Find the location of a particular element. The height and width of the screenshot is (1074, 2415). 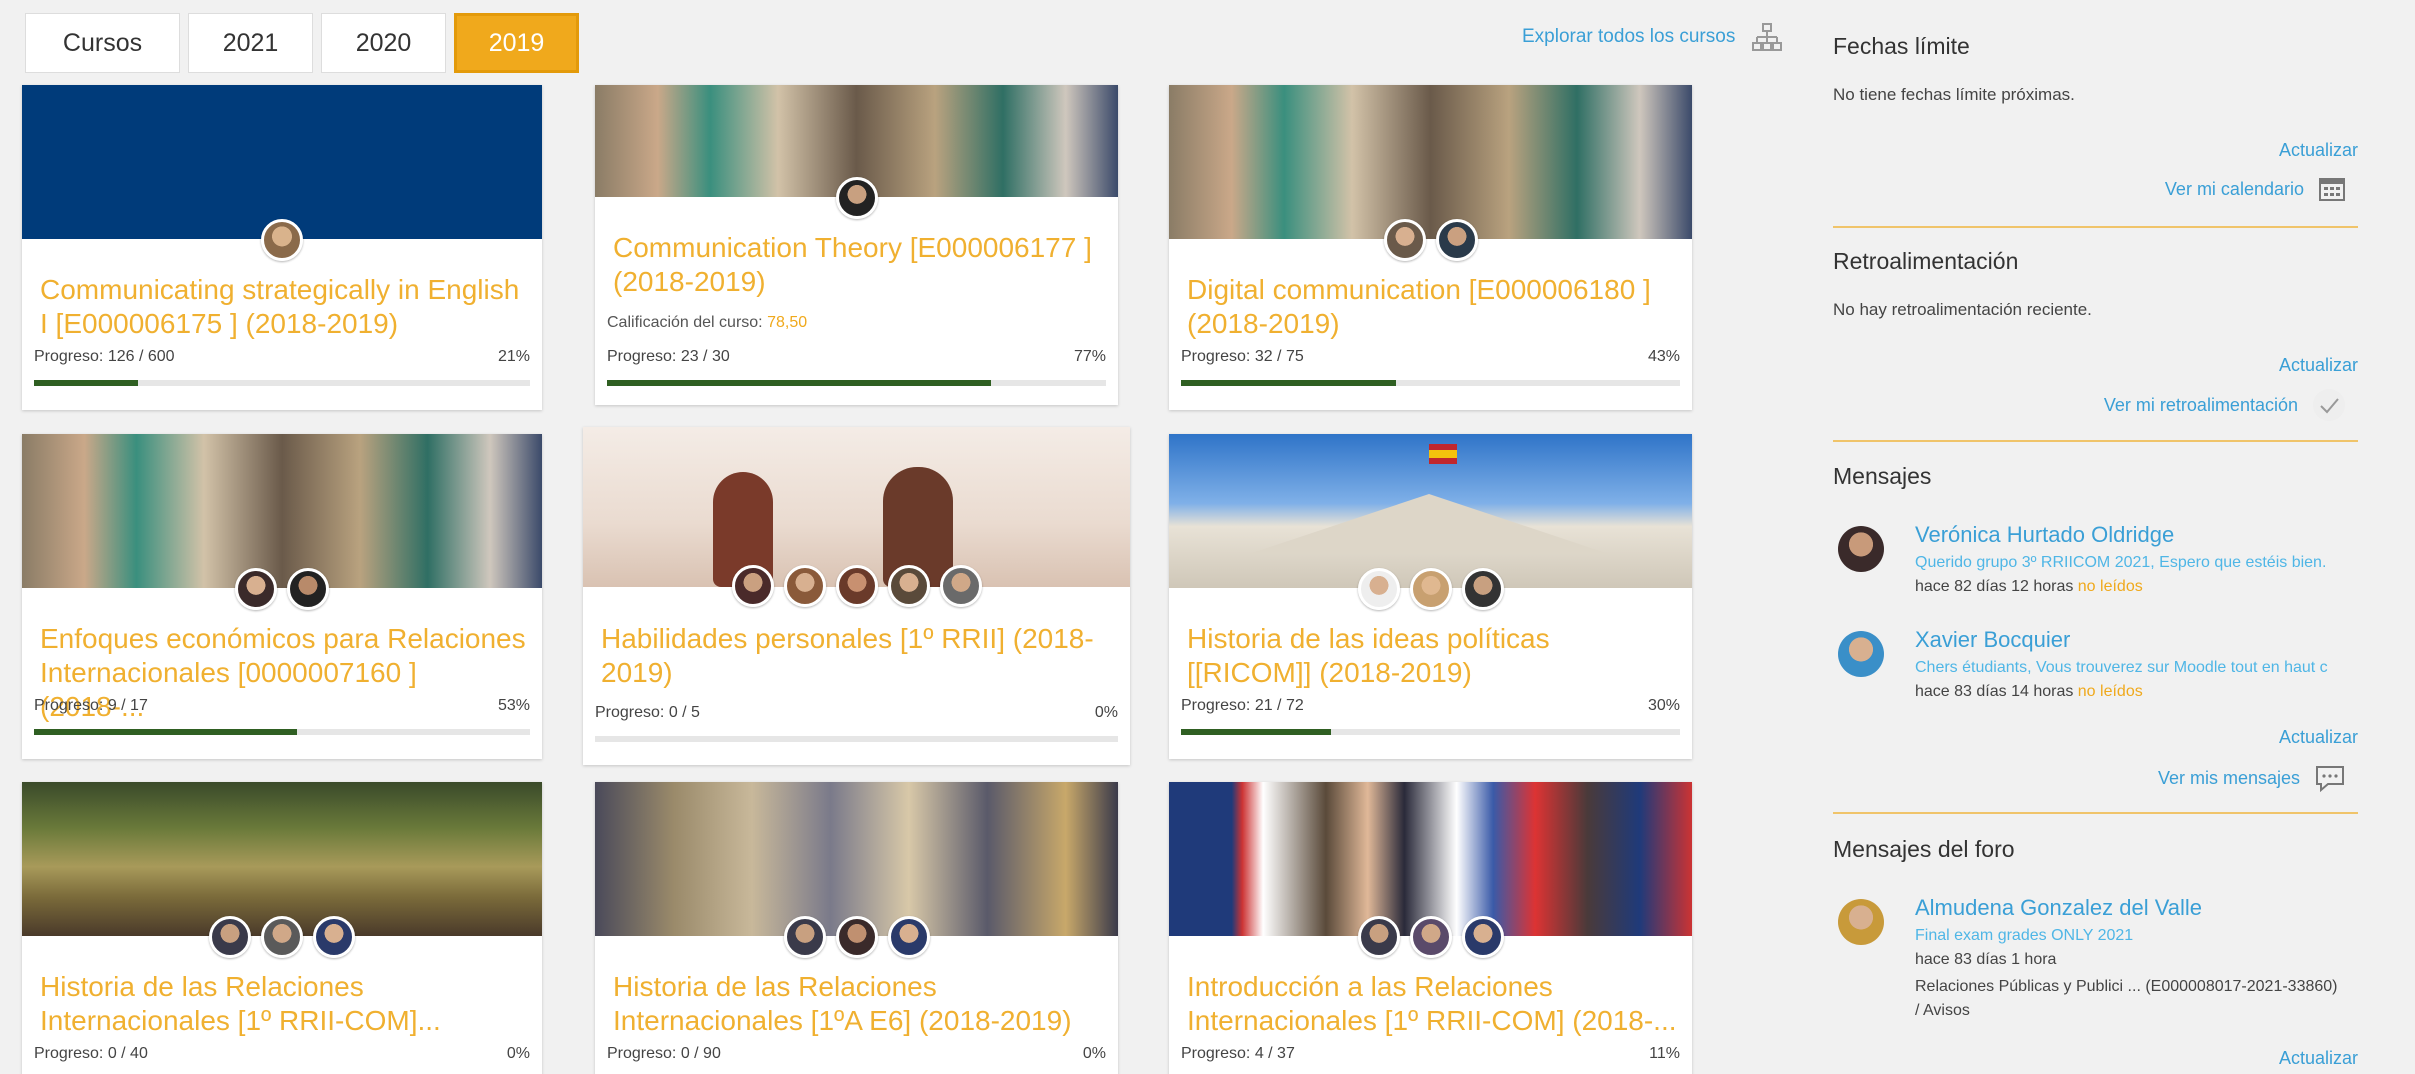

progress-percent: 53% is located at coordinates (513, 705).